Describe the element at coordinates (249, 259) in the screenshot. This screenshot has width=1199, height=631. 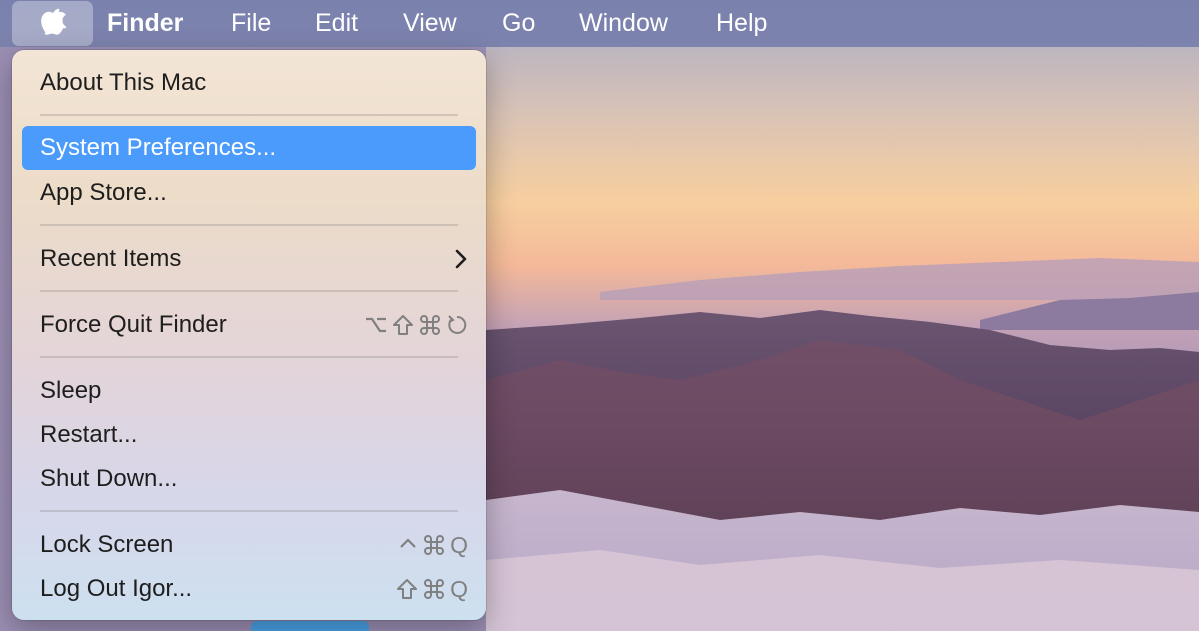
I see `menu-item-recent-items: Recent Items` at that location.